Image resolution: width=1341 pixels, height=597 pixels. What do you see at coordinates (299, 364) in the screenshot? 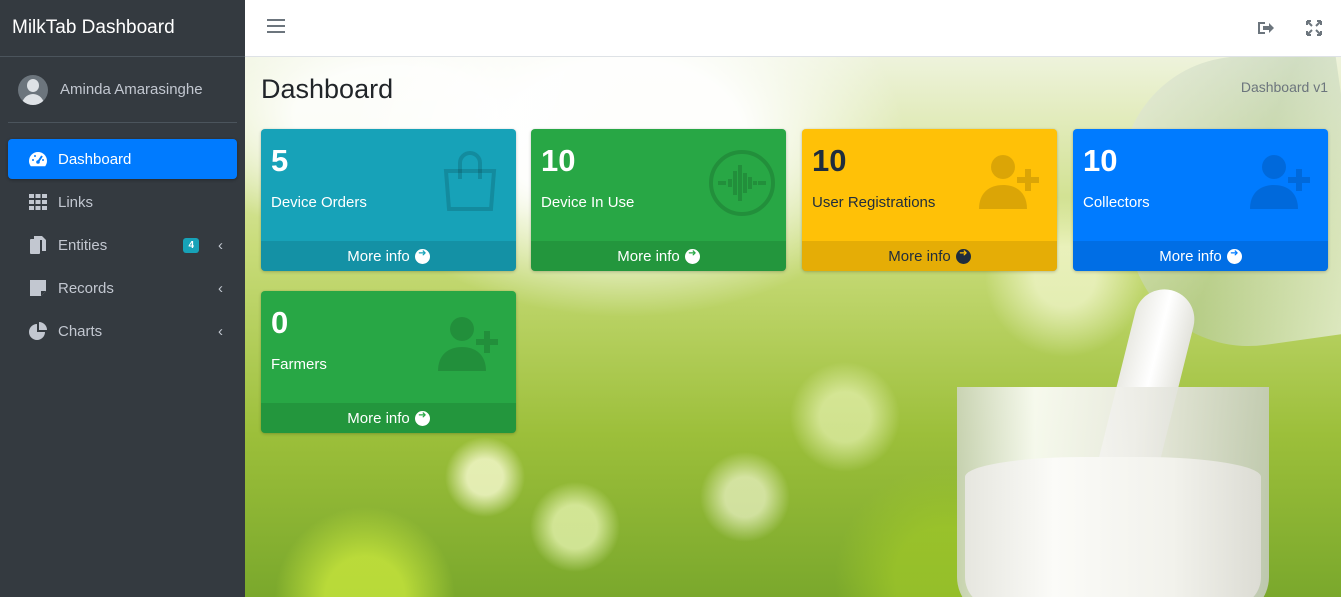
I see `box-label: Farmers` at bounding box center [299, 364].